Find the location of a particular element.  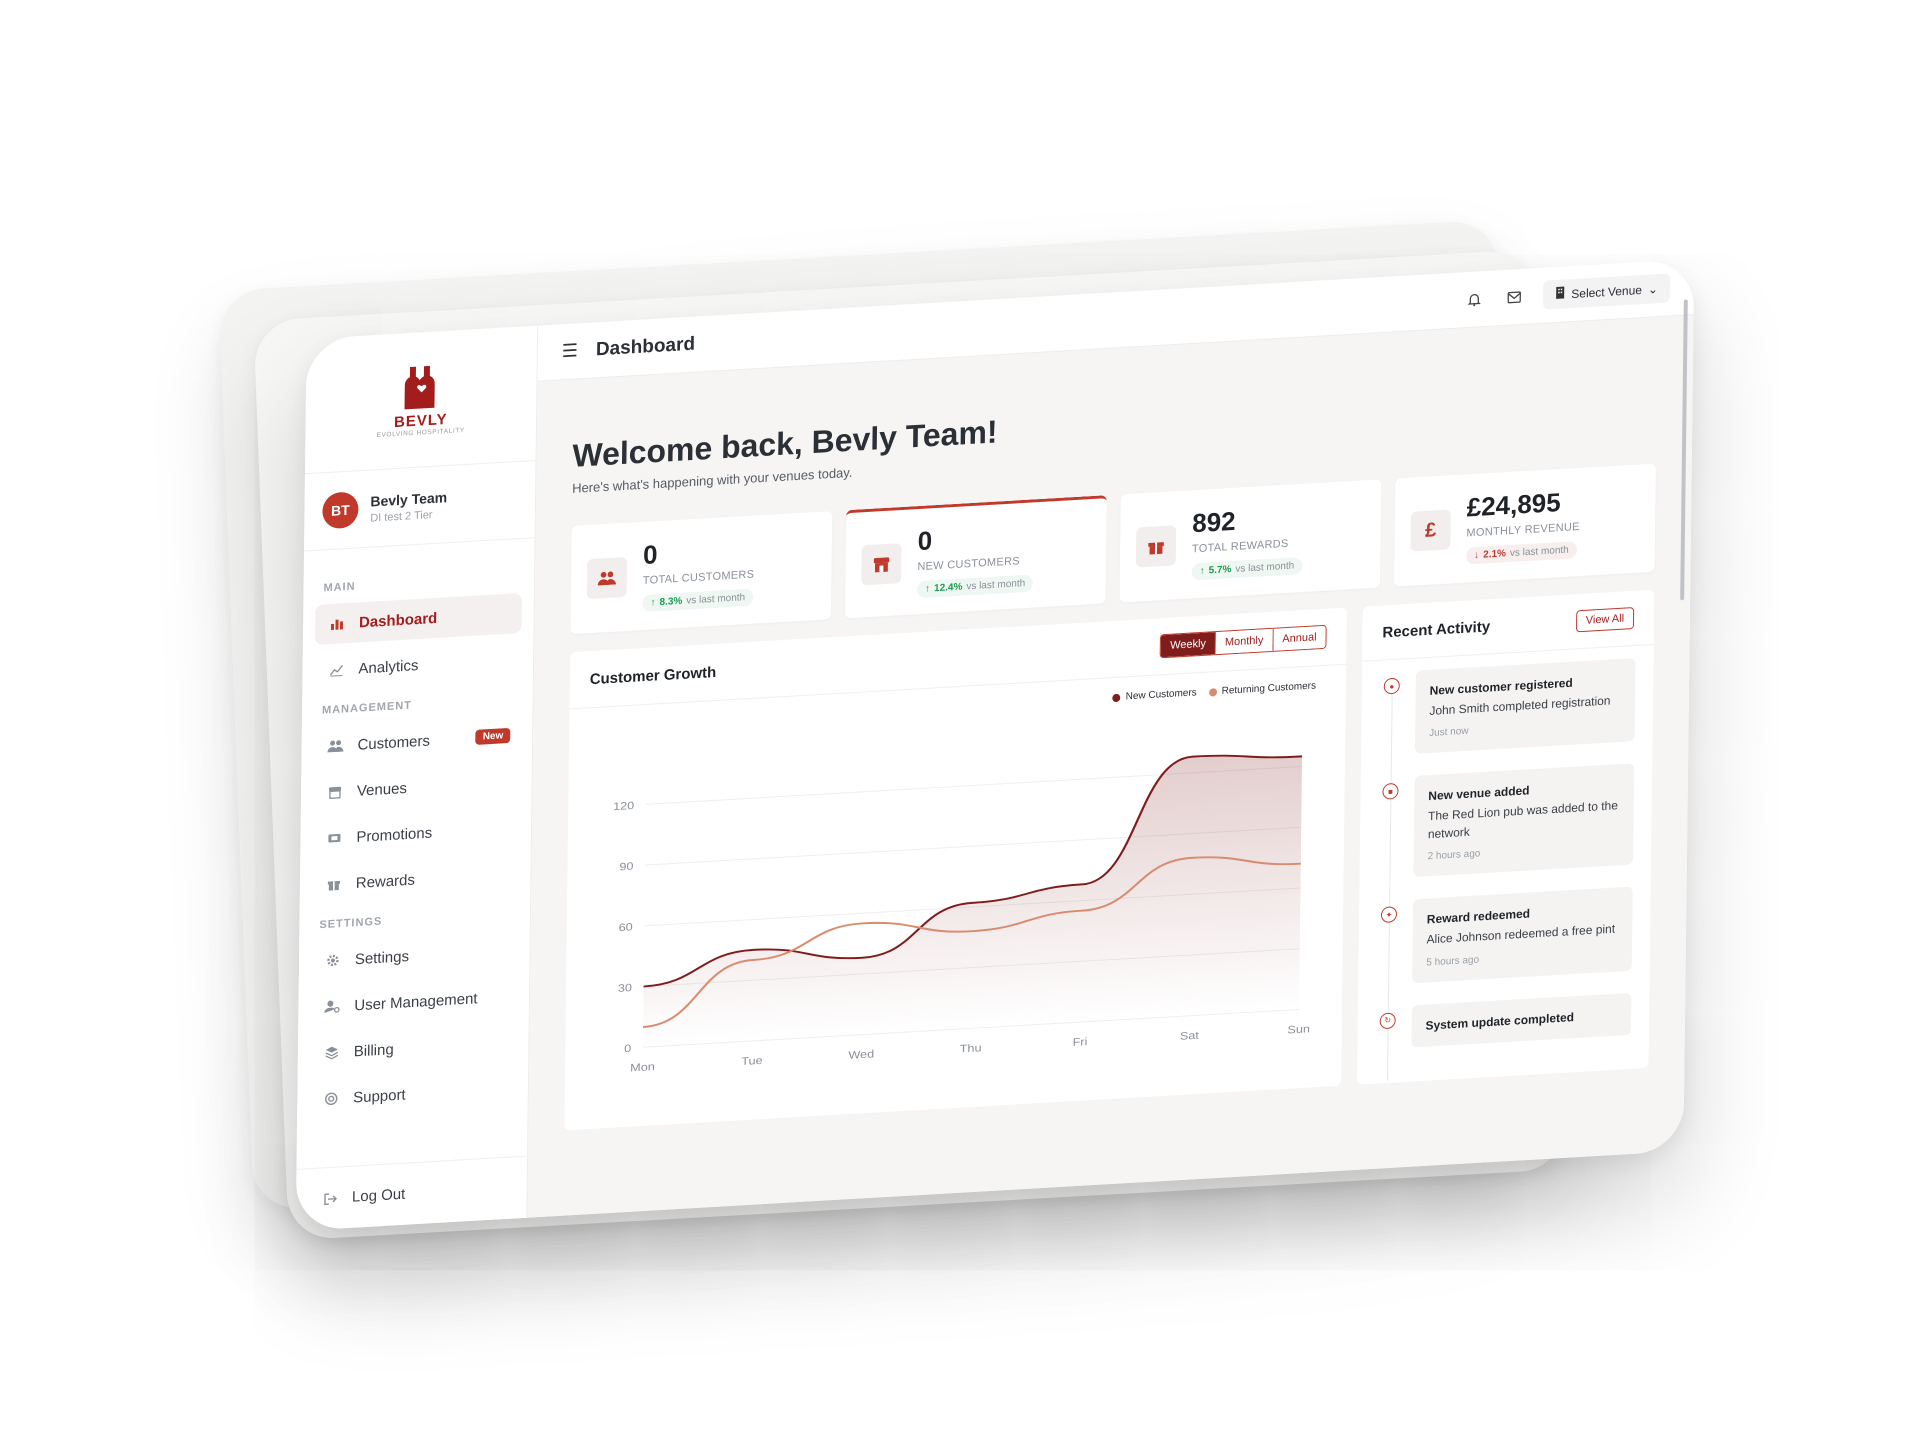

sidebar-item-support: Support is located at coordinates (412, 1094).